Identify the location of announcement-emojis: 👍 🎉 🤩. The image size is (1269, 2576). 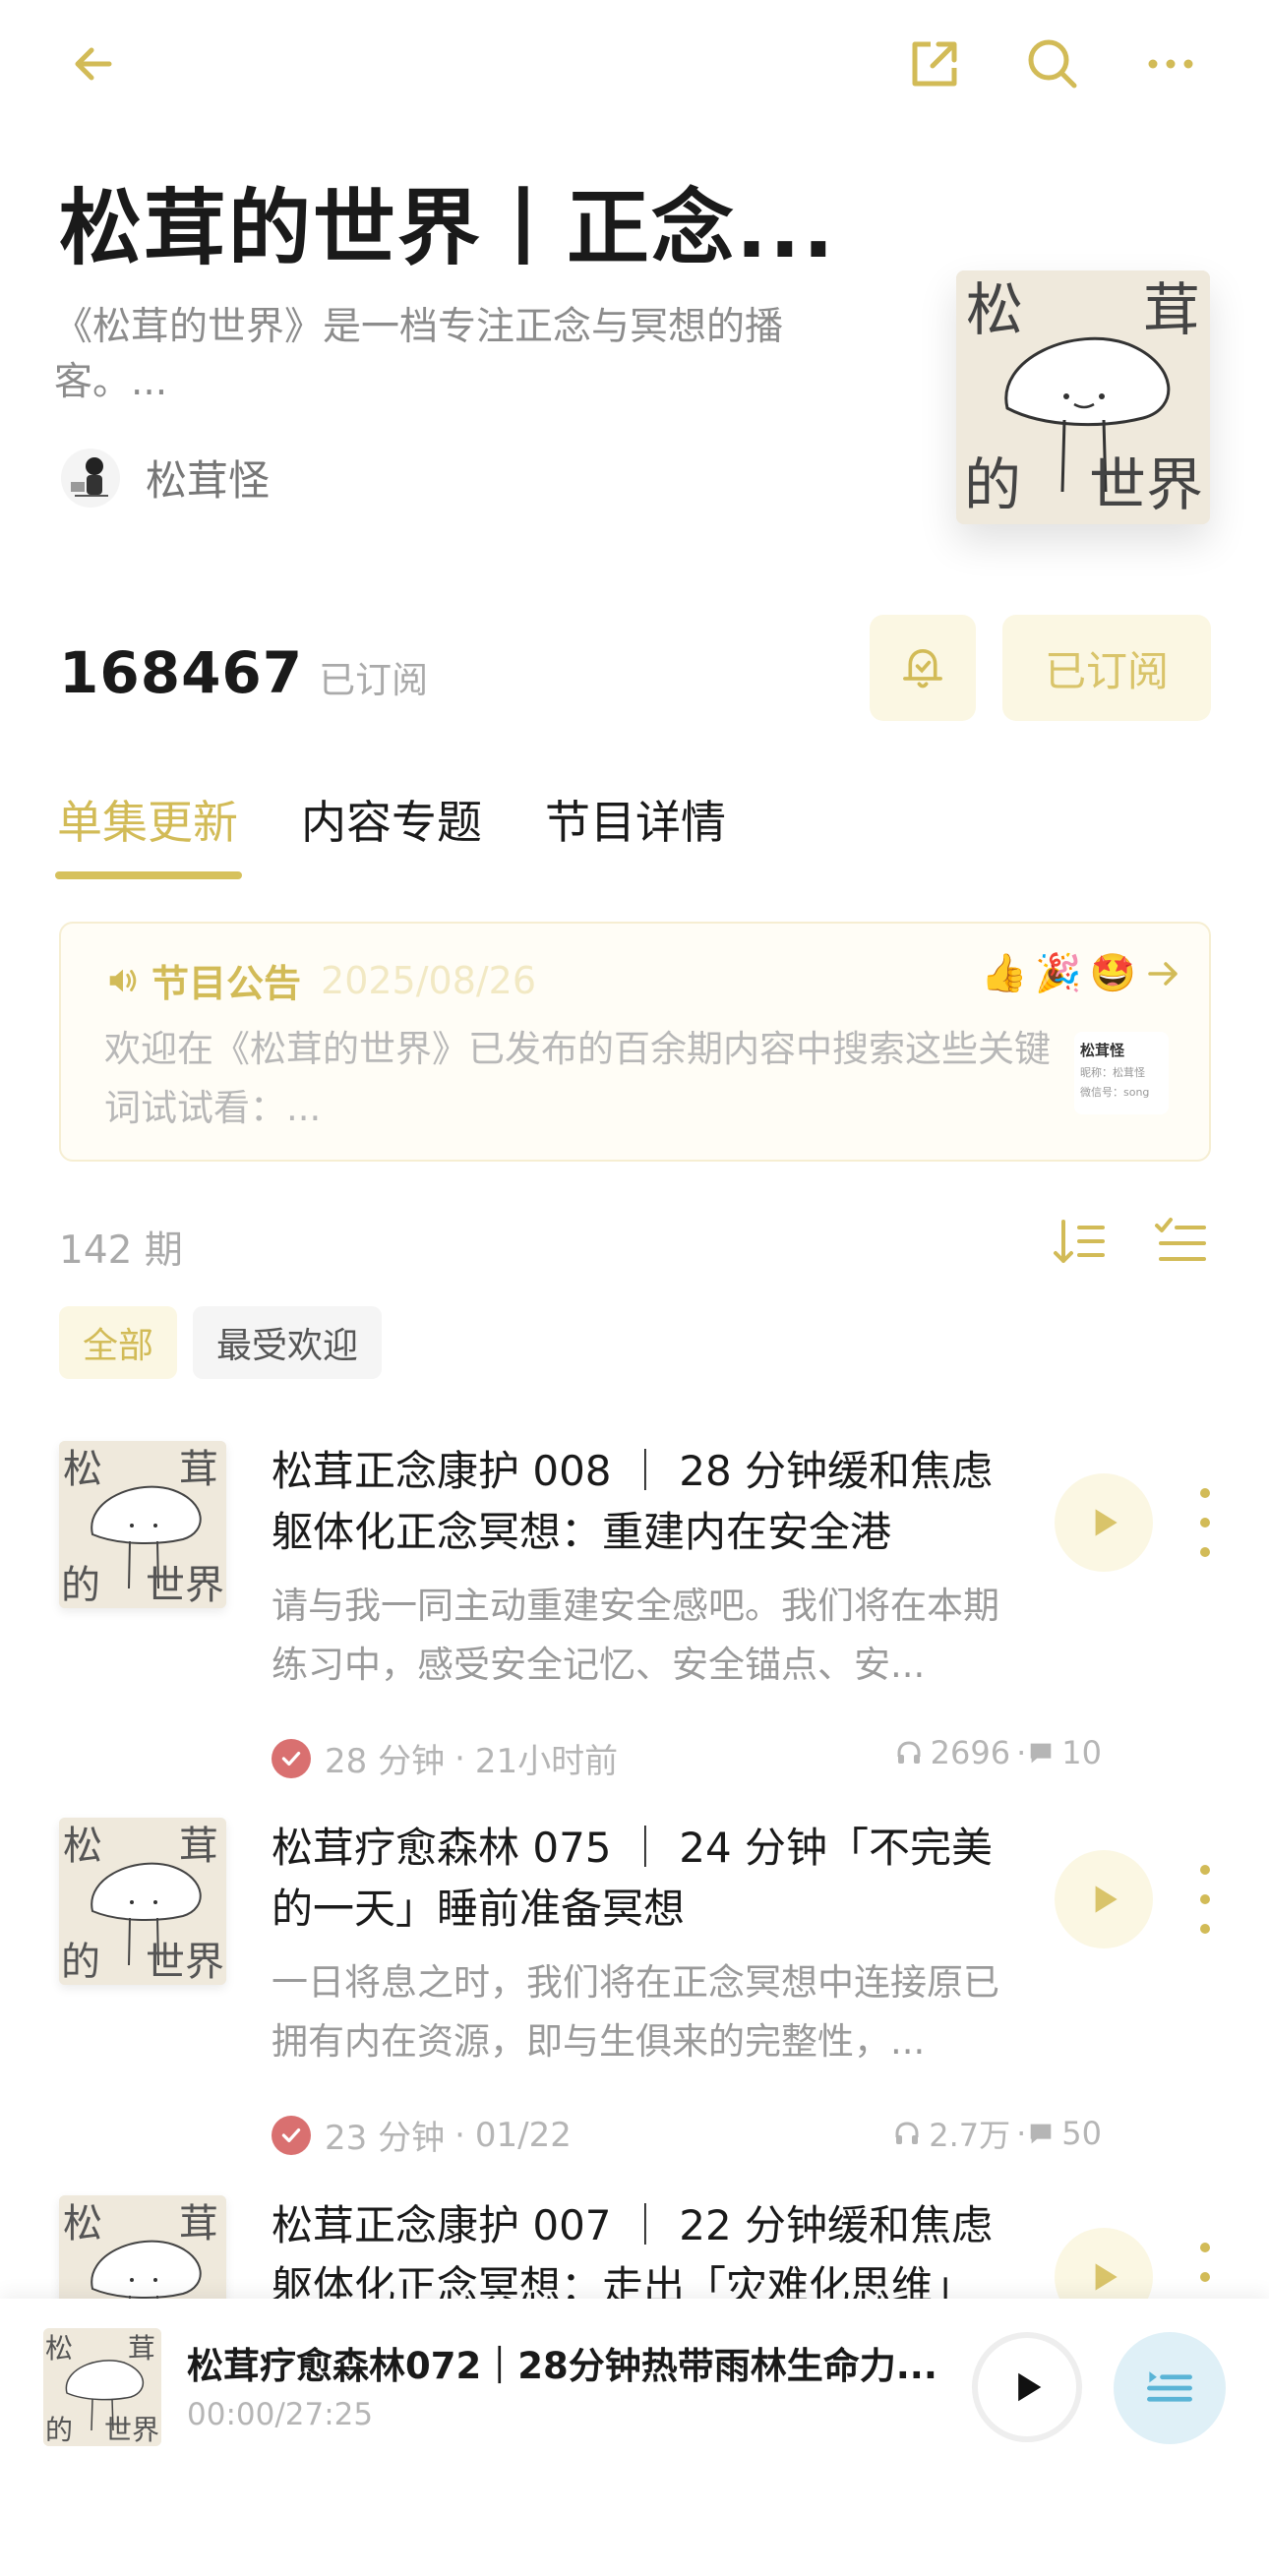
(1082, 973).